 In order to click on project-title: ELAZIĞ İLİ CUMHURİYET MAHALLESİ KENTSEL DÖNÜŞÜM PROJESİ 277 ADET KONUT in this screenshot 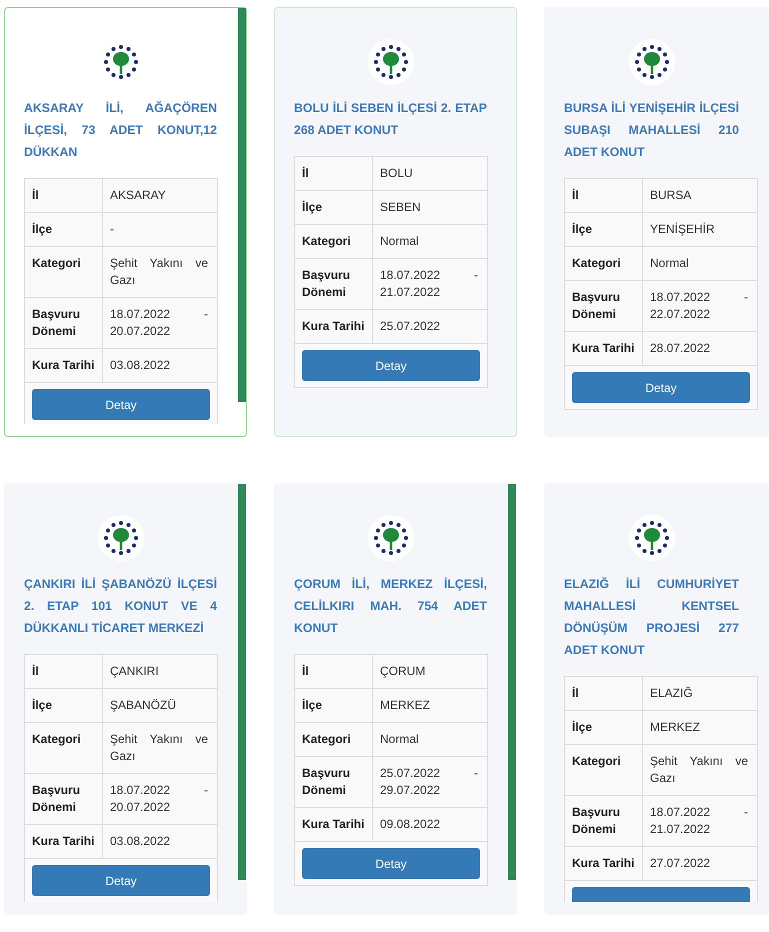, I will do `click(651, 617)`.